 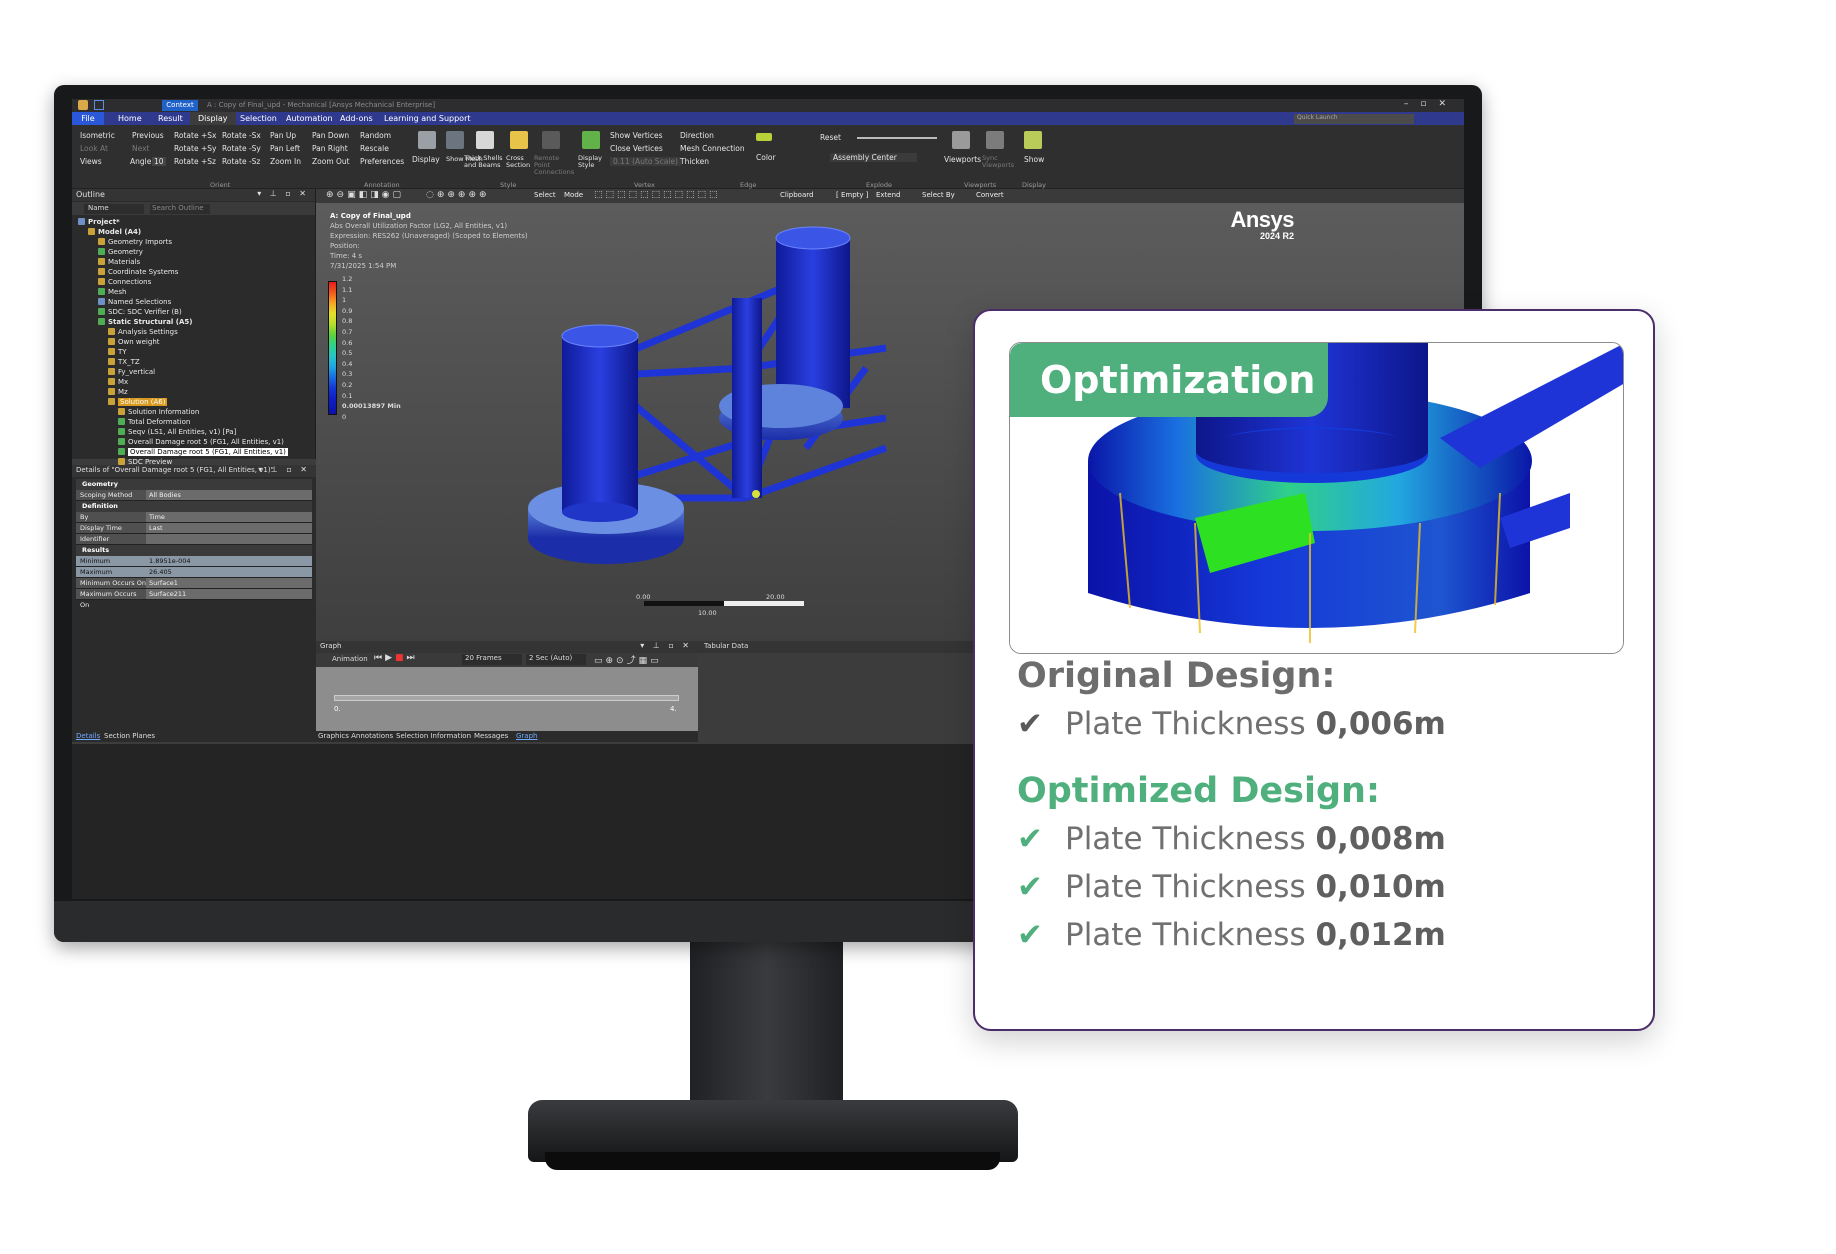 I want to click on convert-button: Convert, so click(x=990, y=195).